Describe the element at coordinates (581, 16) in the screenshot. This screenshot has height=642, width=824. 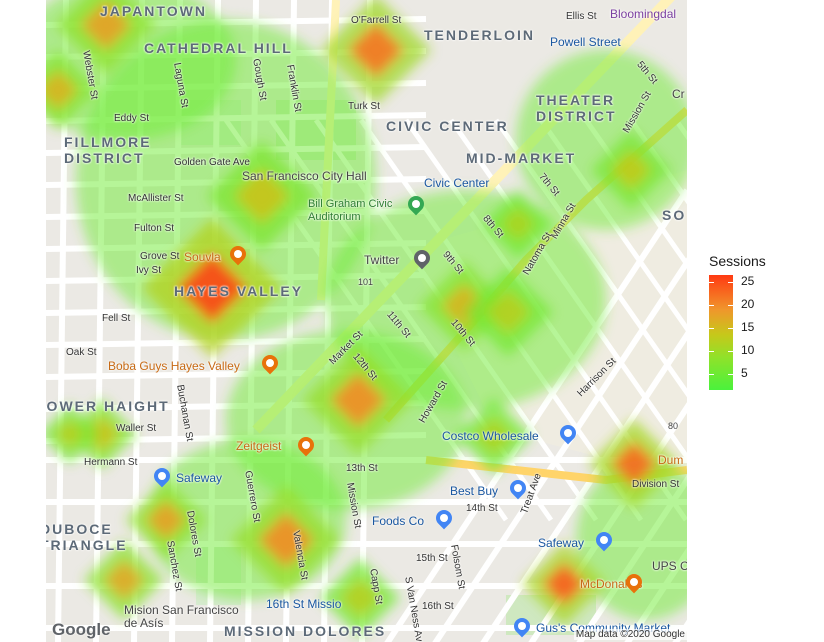
I see `street-ellis: Ellis St` at that location.